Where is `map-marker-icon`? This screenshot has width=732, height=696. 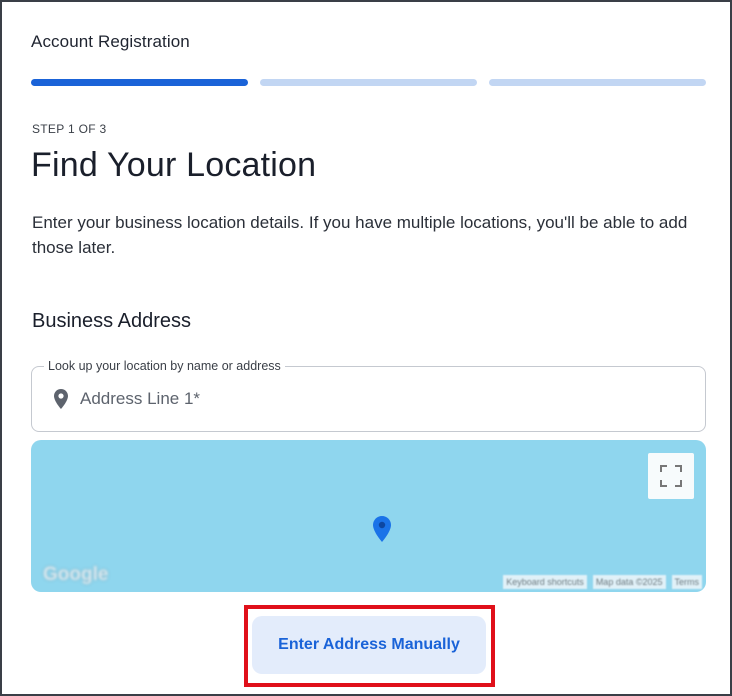 map-marker-icon is located at coordinates (382, 529).